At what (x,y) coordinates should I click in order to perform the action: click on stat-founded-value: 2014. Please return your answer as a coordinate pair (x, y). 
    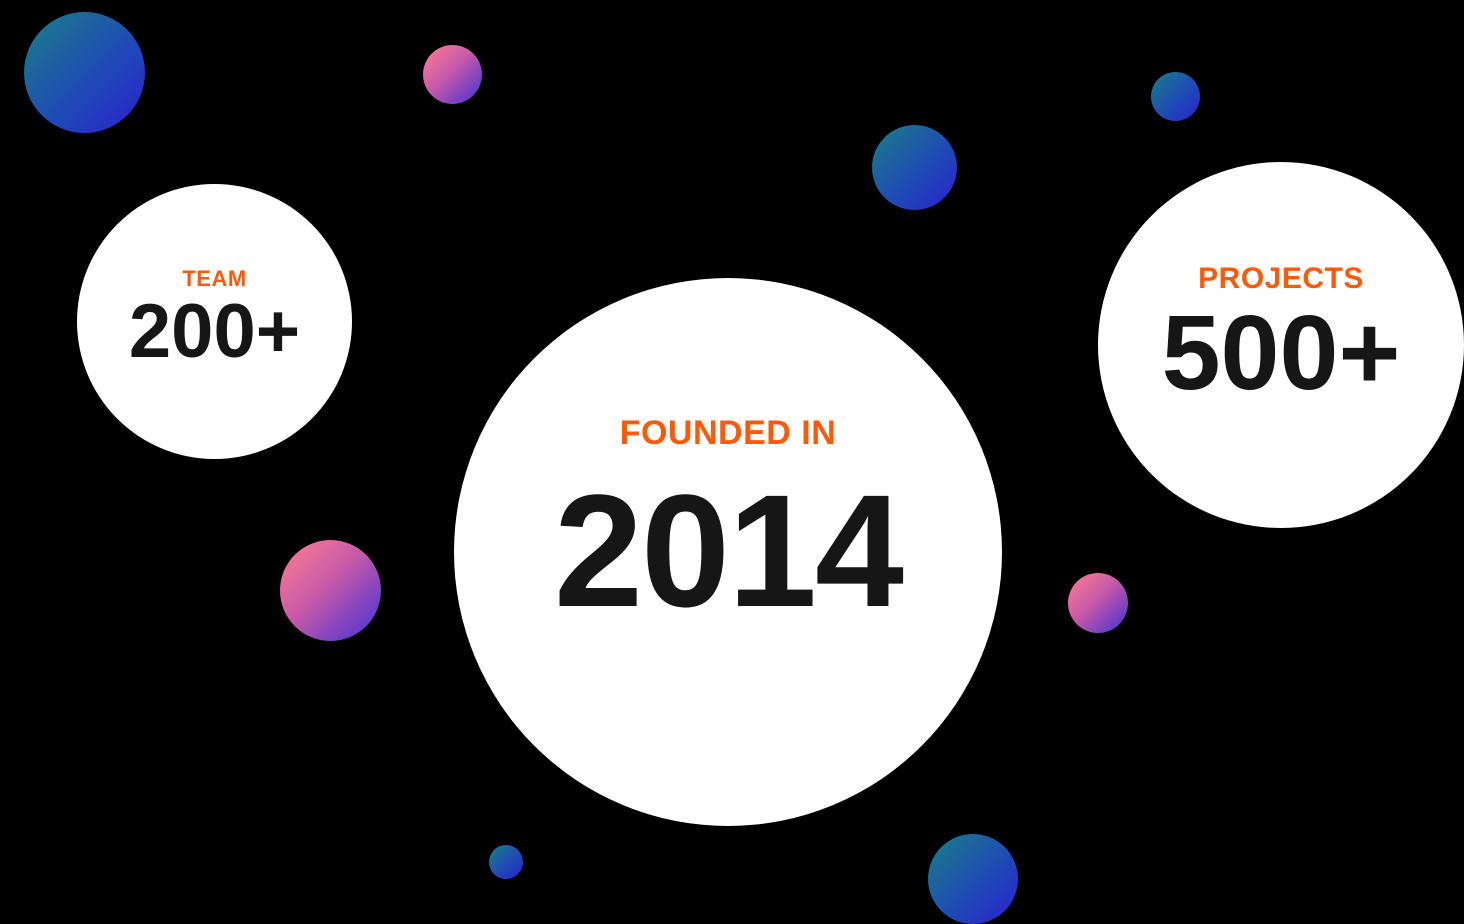
    Looking at the image, I should click on (729, 550).